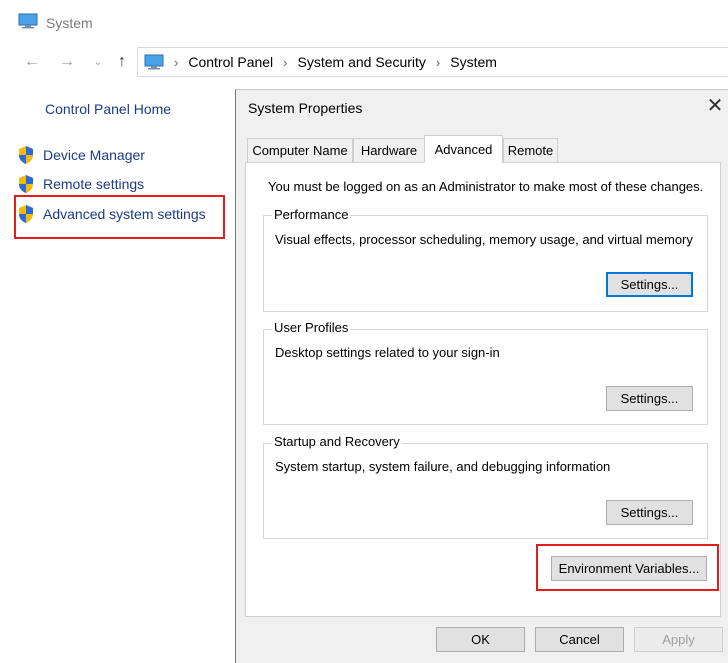  What do you see at coordinates (94, 155) in the screenshot?
I see `device-manager-label: Device Manager` at bounding box center [94, 155].